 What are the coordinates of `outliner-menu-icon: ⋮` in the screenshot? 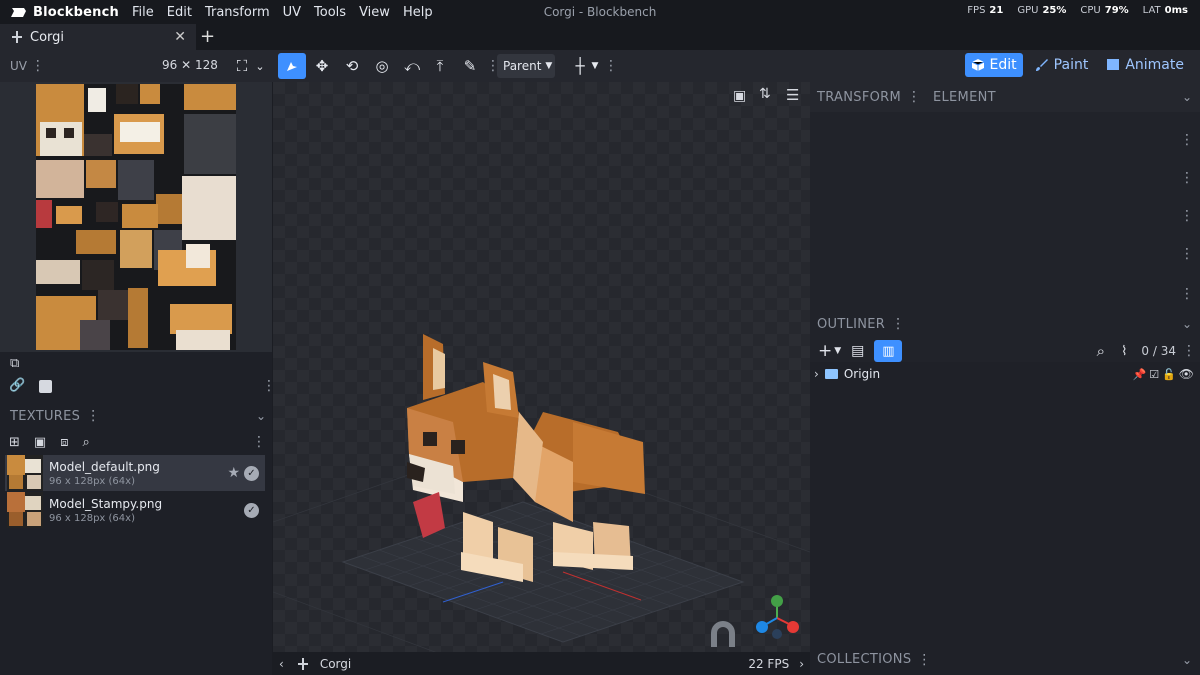 It's located at (898, 324).